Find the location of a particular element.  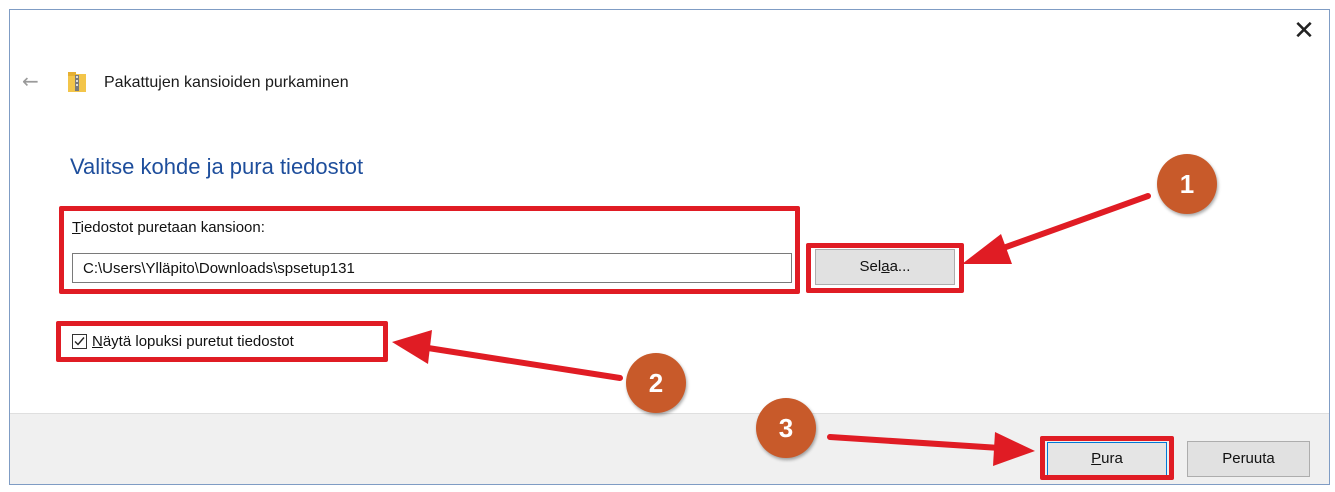

step-badge-2: 2 is located at coordinates (656, 383).